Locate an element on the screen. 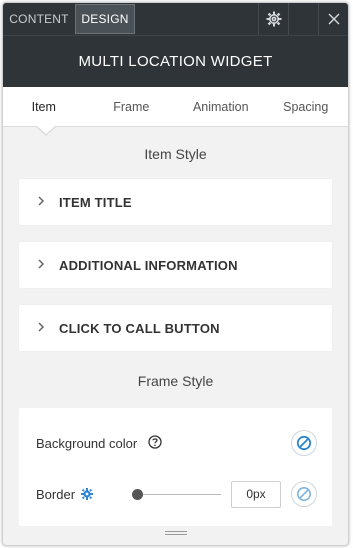 Image resolution: width=353 pixels, height=548 pixels. sub-tab-bar: Item Frame Animation Spacing is located at coordinates (175, 107).